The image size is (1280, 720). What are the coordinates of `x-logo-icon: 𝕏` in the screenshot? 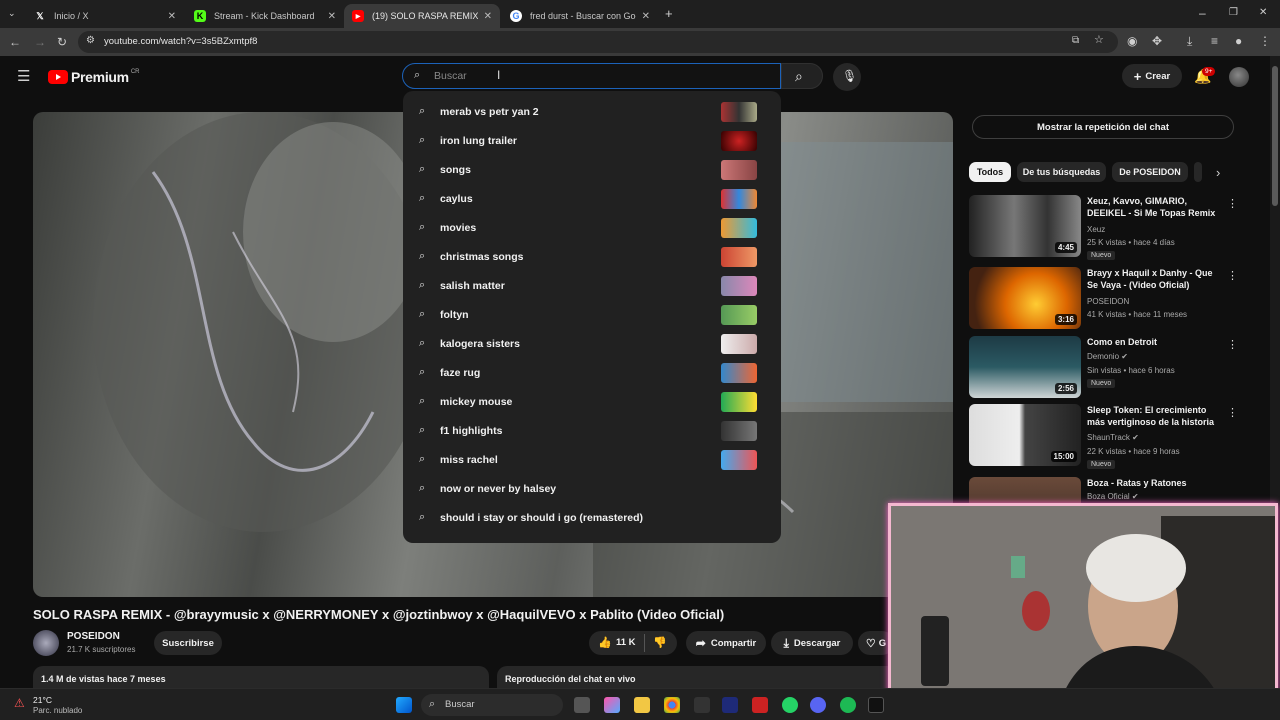 It's located at (40, 15).